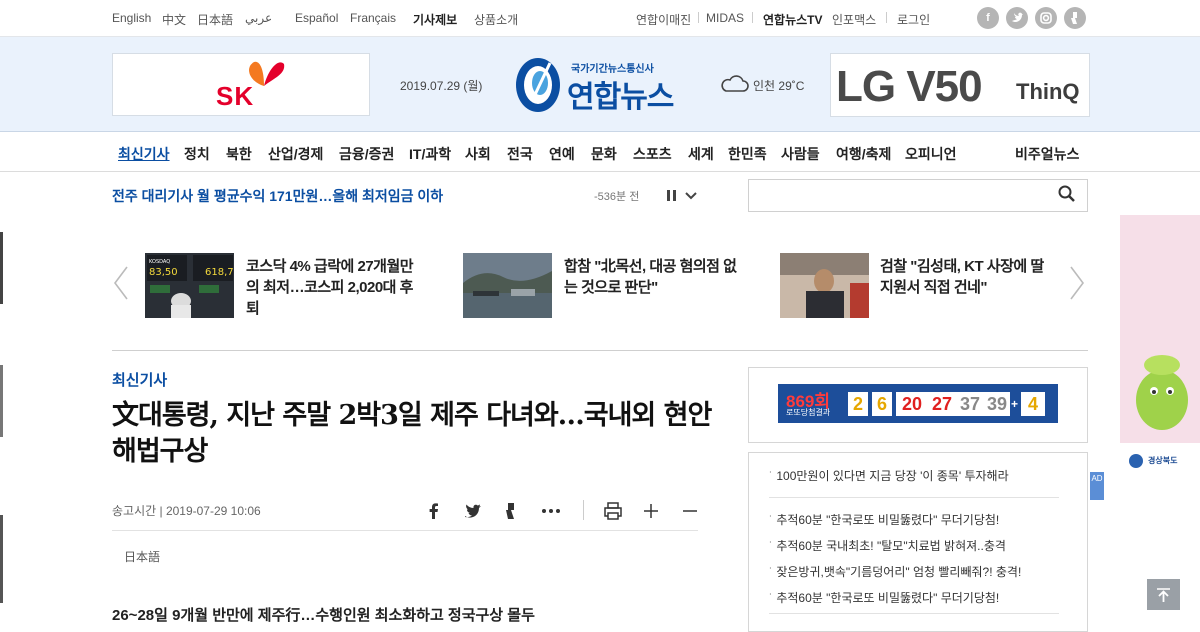  Describe the element at coordinates (747, 154) in the screenshot. I see `nav-korean-diaspora: 한민족` at that location.